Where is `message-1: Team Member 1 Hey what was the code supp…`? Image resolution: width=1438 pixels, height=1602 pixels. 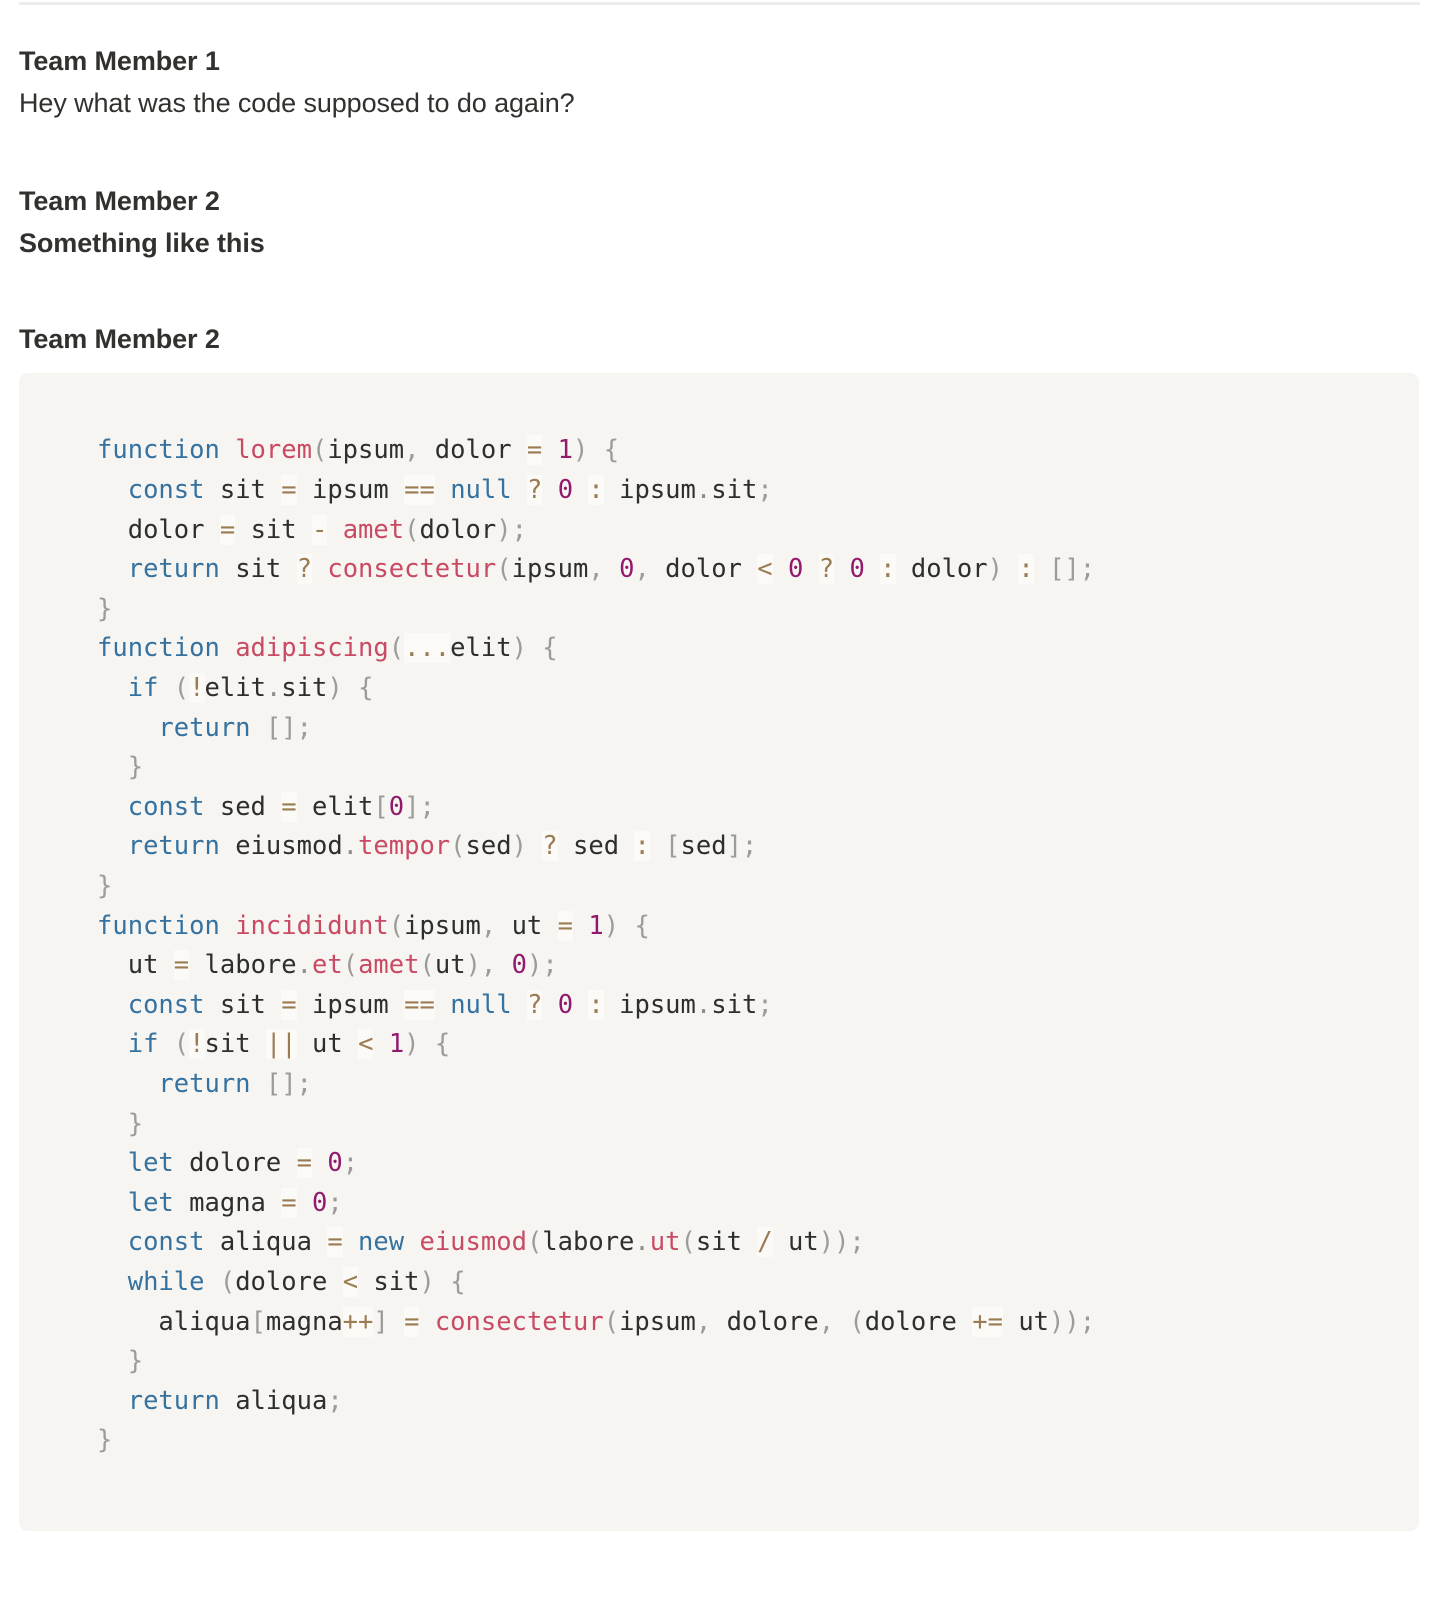
message-1: Team Member 1 Hey what was the code supp… is located at coordinates (719, 82).